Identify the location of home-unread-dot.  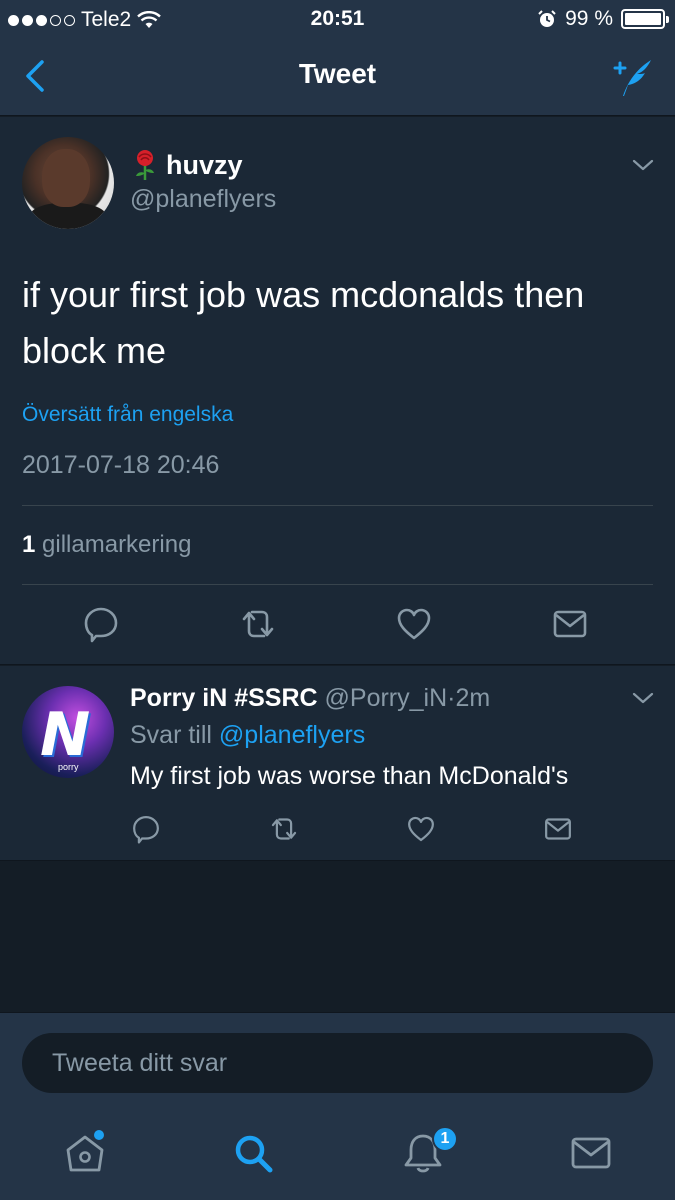
(99, 1135).